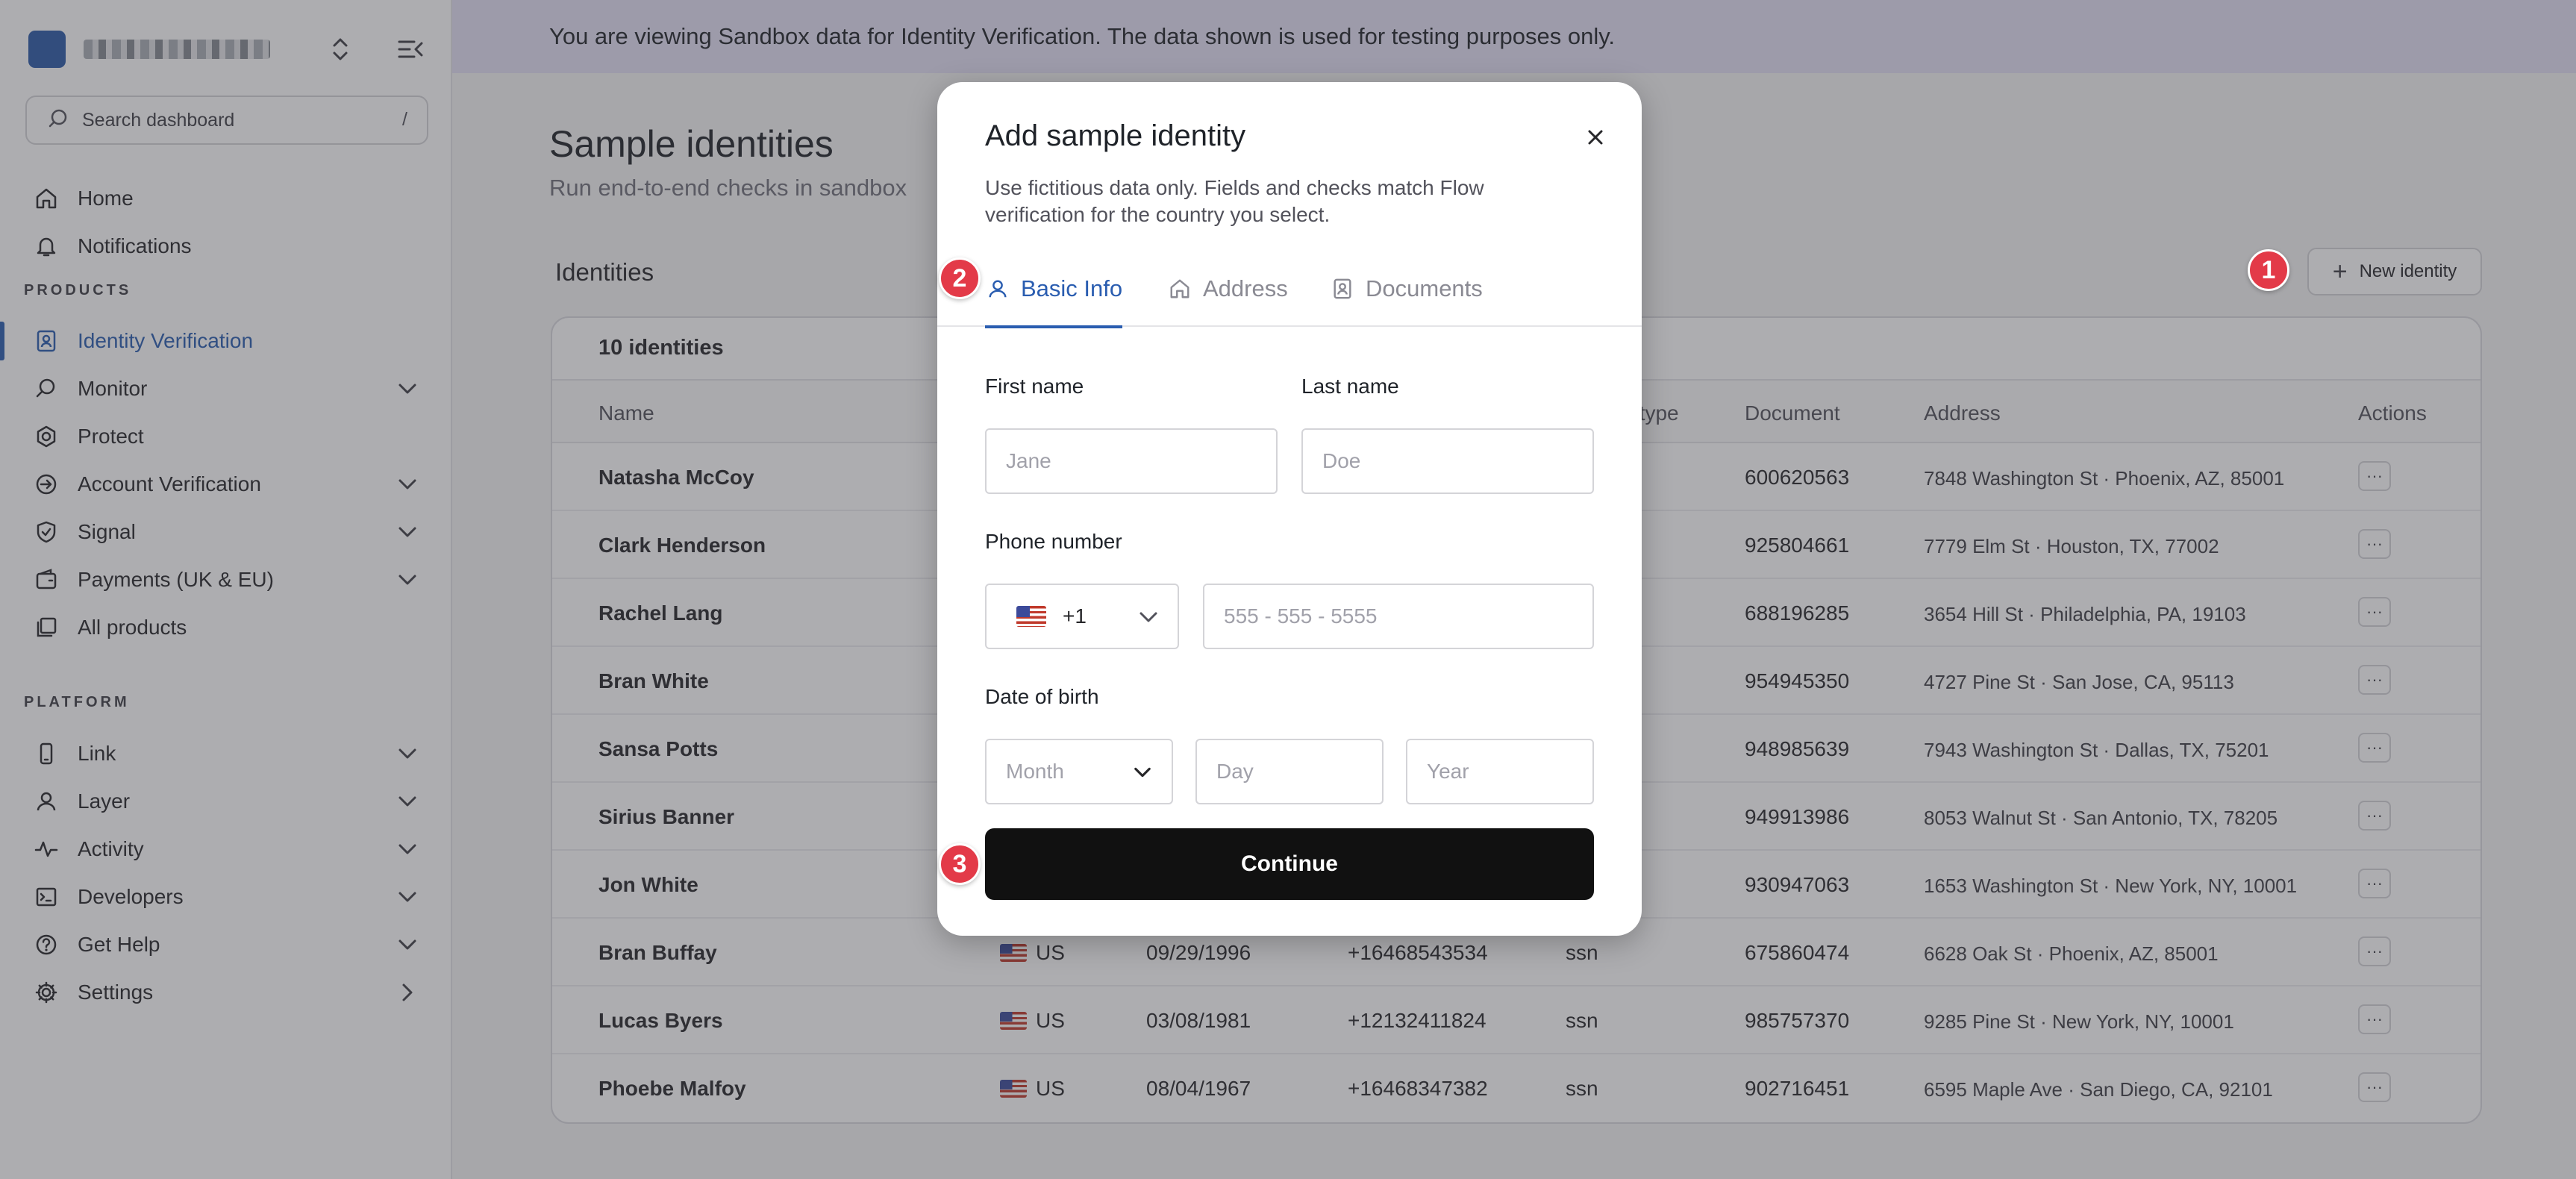 The image size is (2576, 1179). What do you see at coordinates (1289, 771) in the screenshot?
I see `day-input: Day` at bounding box center [1289, 771].